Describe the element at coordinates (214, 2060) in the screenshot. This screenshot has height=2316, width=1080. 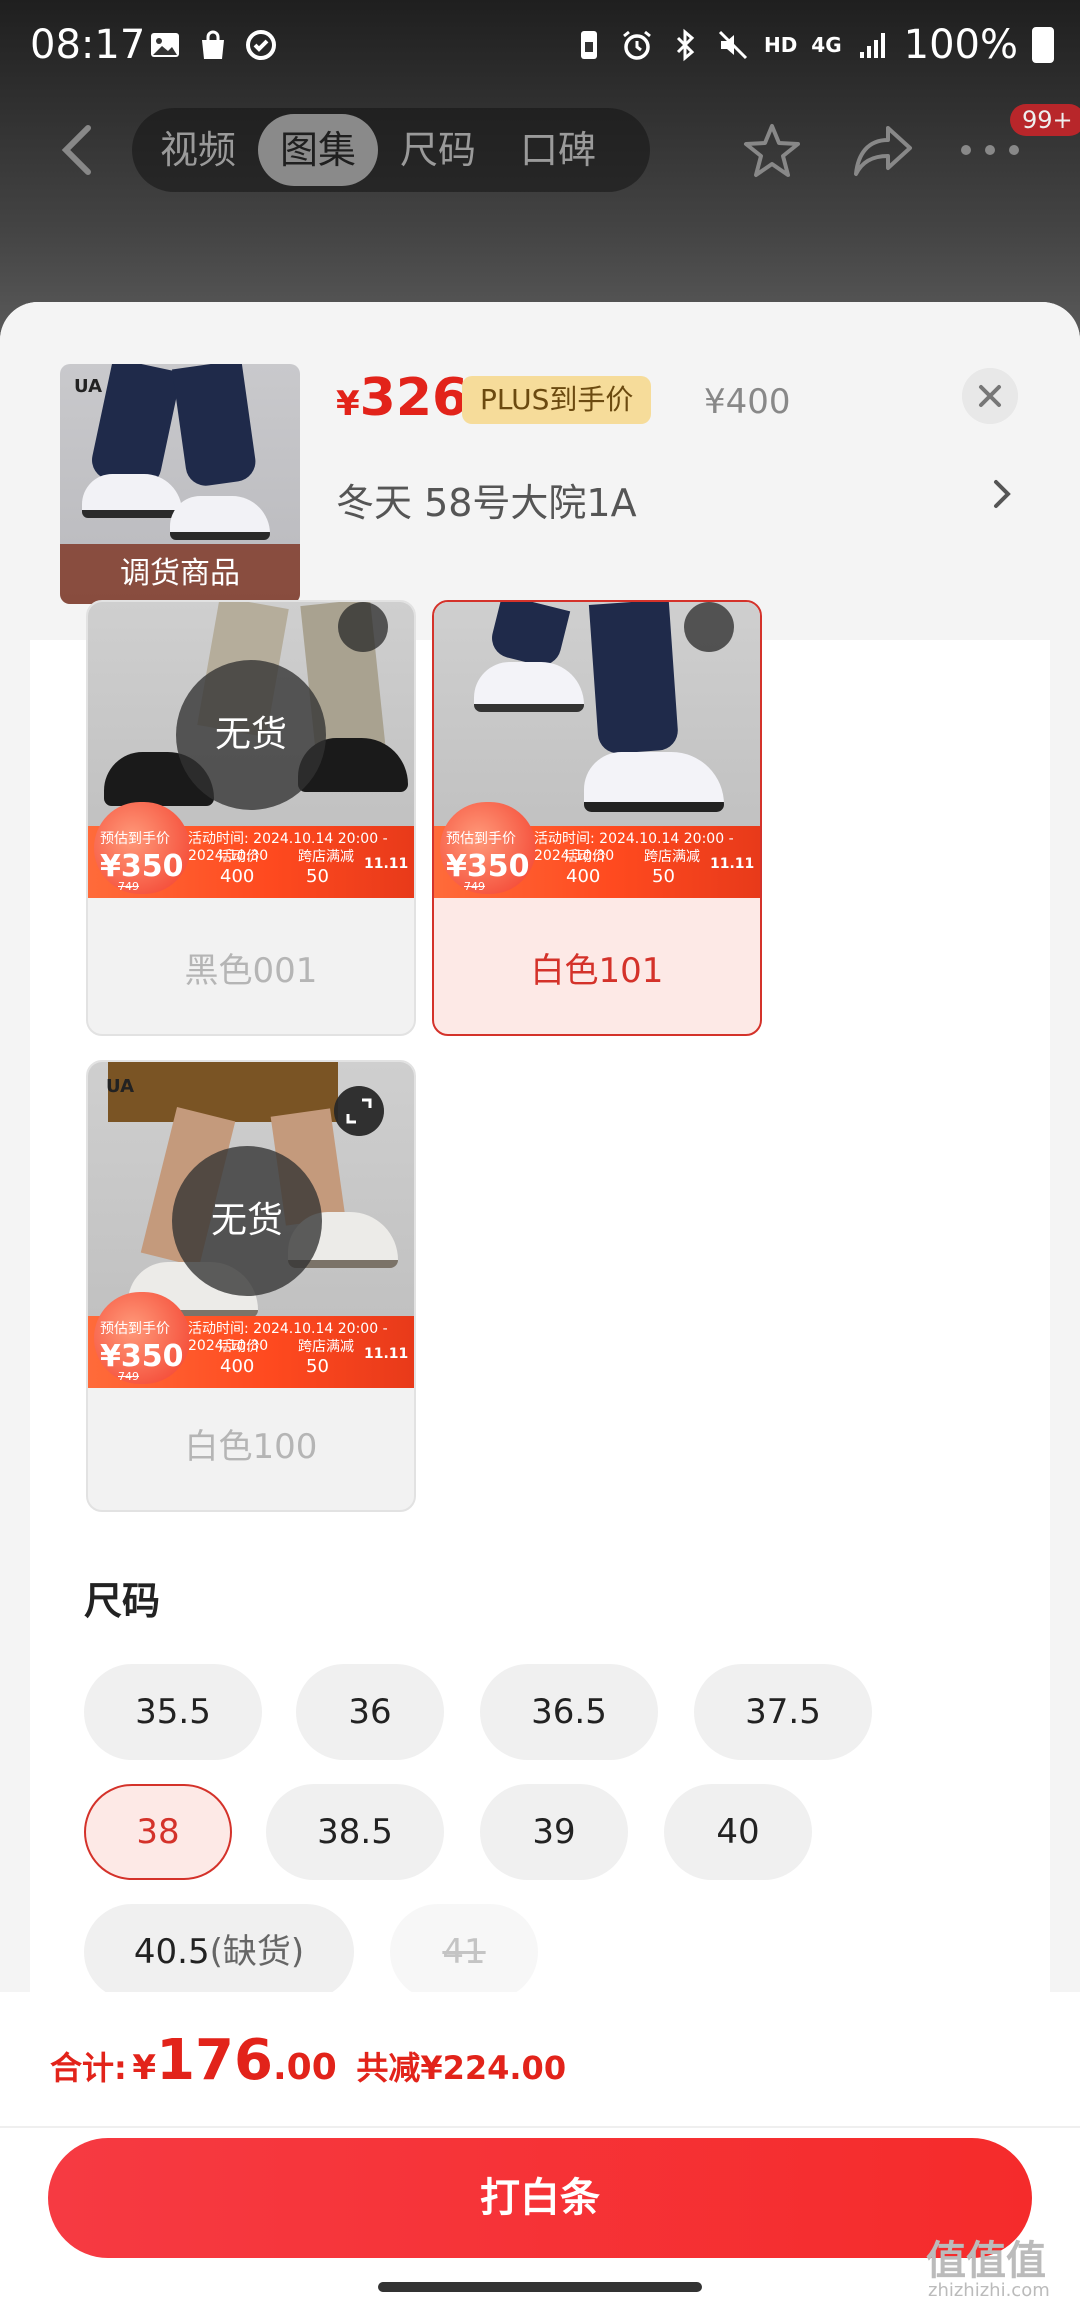
I see `total-integer: 176` at that location.